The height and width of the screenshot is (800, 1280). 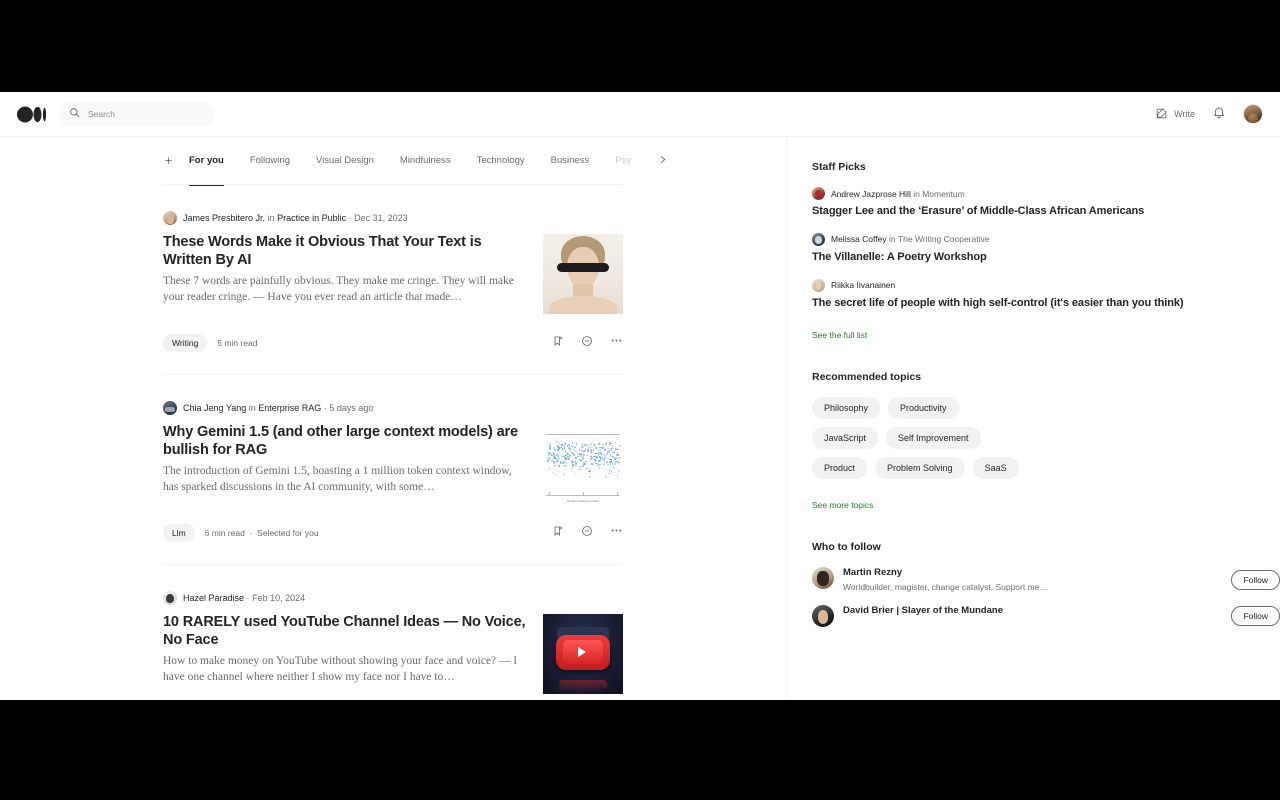 I want to click on see-more-topics-link: See more topics, so click(x=842, y=505).